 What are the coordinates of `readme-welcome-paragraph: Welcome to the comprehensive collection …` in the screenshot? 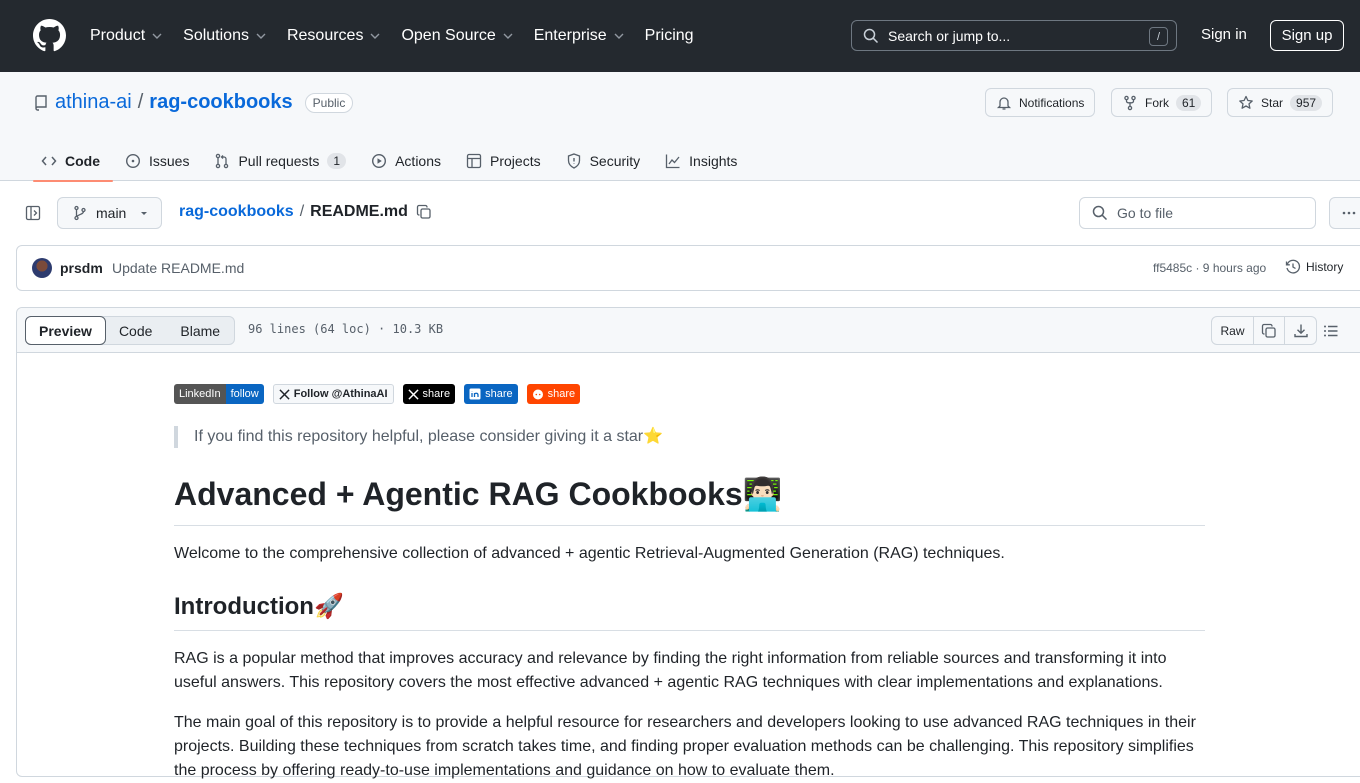 It's located at (589, 553).